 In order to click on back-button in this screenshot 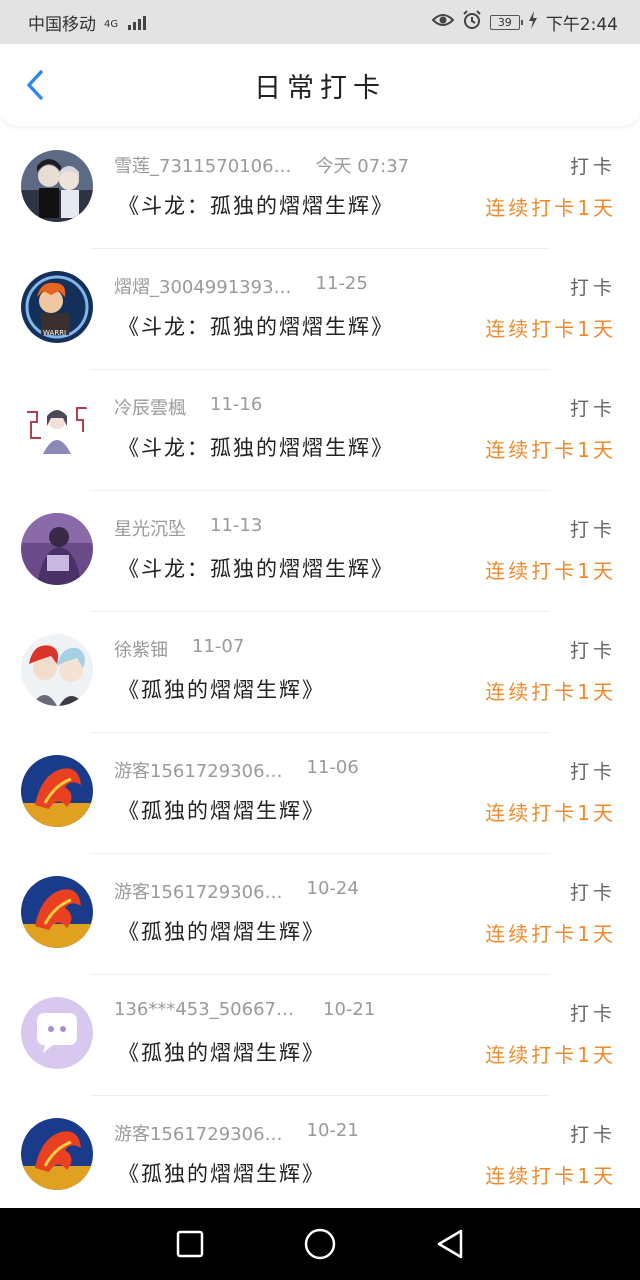, I will do `click(35, 85)`.